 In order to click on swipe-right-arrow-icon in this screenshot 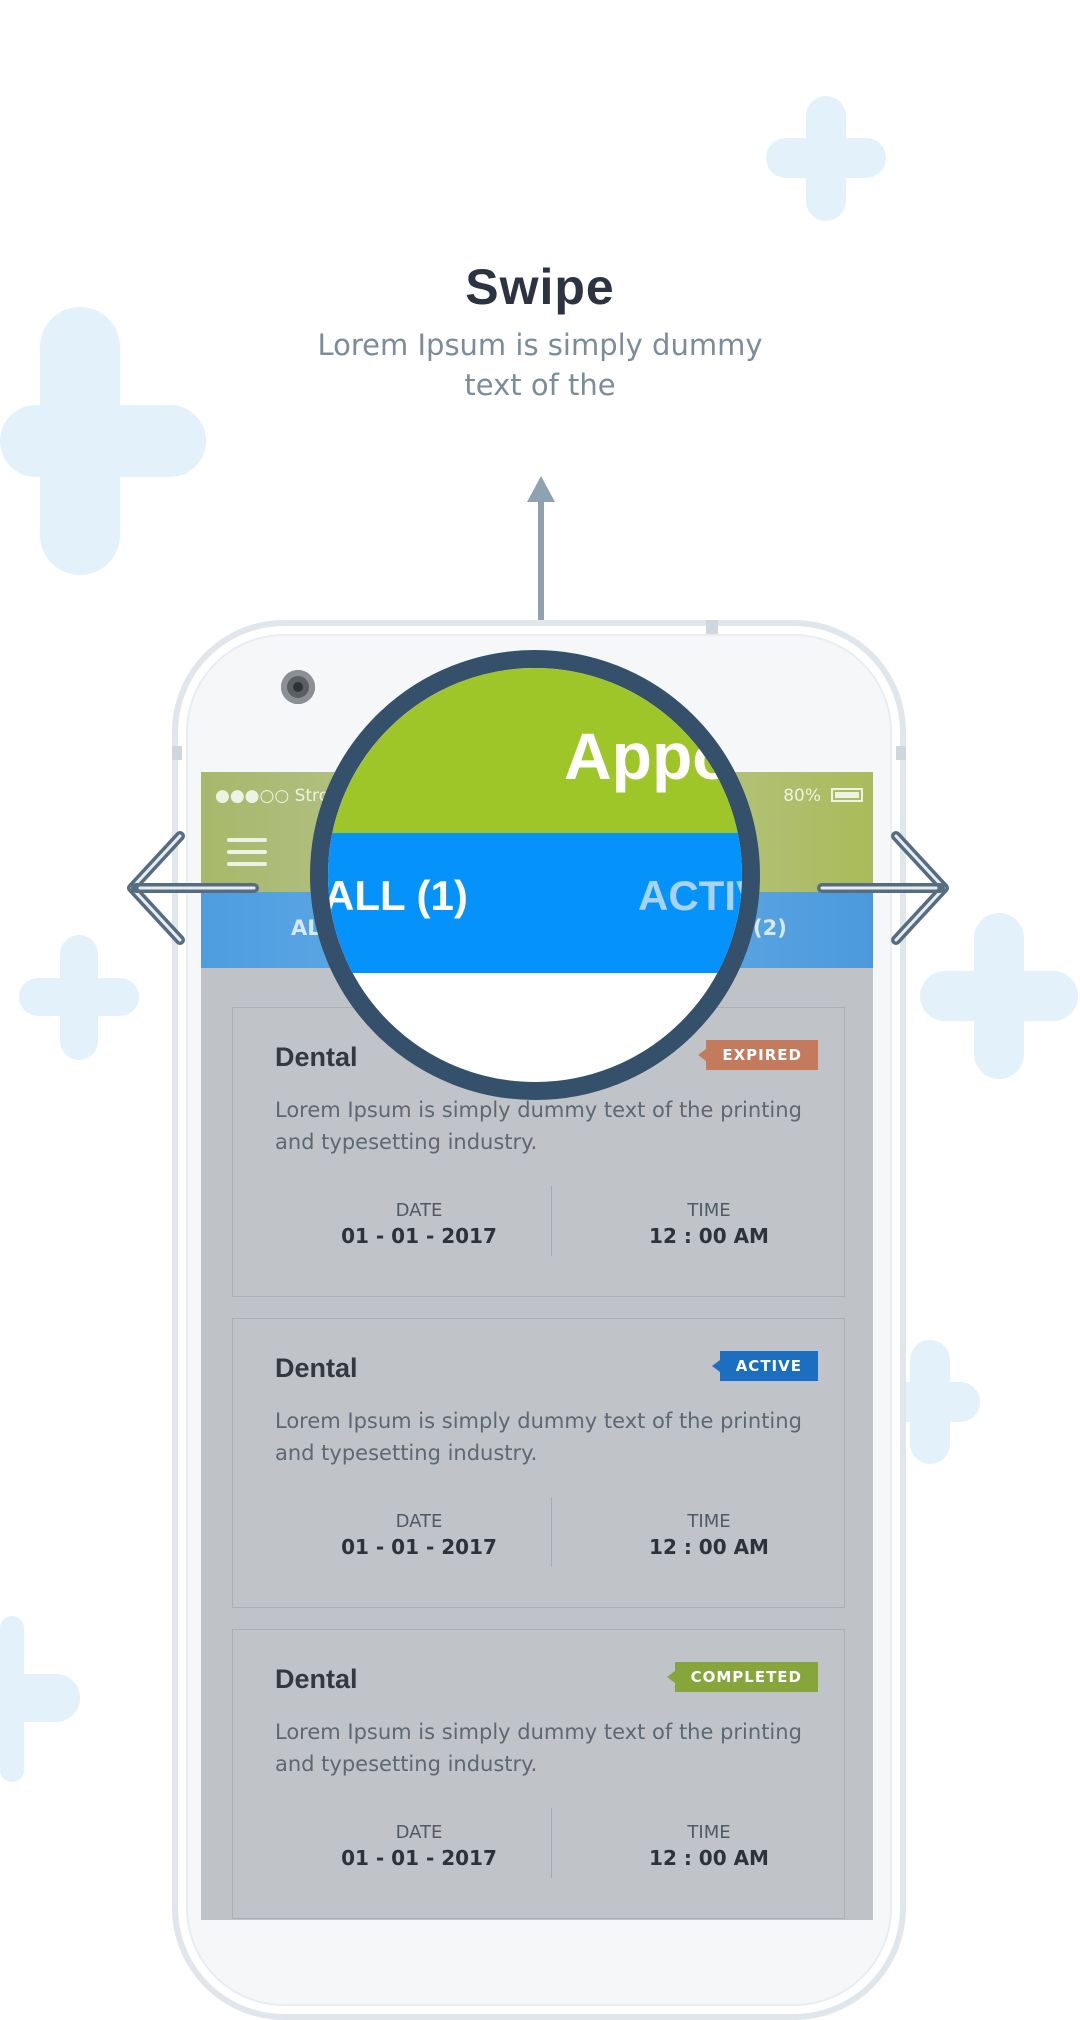, I will do `click(883, 888)`.